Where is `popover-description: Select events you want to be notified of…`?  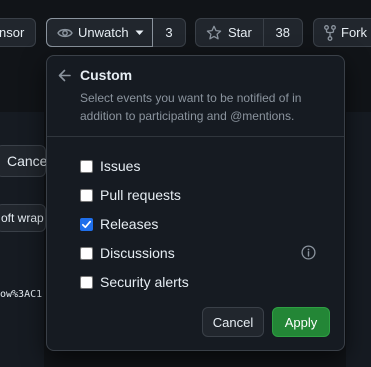 popover-description: Select events you want to be notified of… is located at coordinates (191, 107).